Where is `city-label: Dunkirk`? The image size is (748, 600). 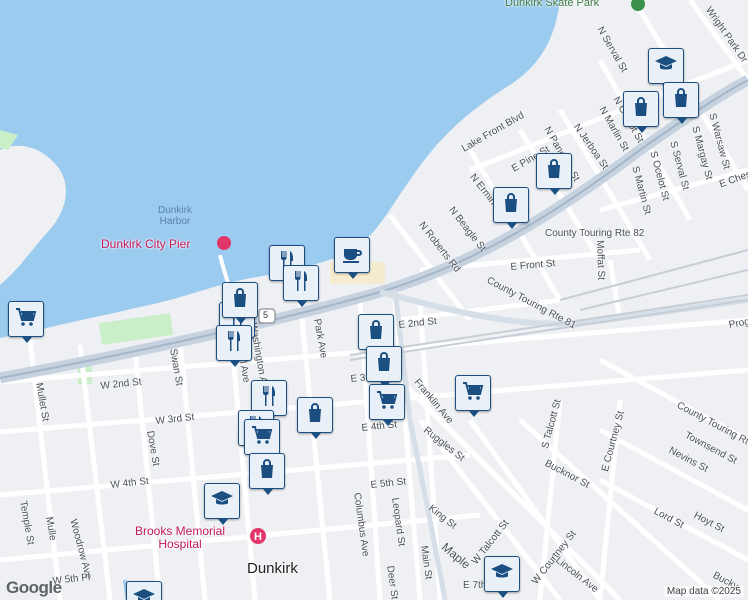 city-label: Dunkirk is located at coordinates (272, 568).